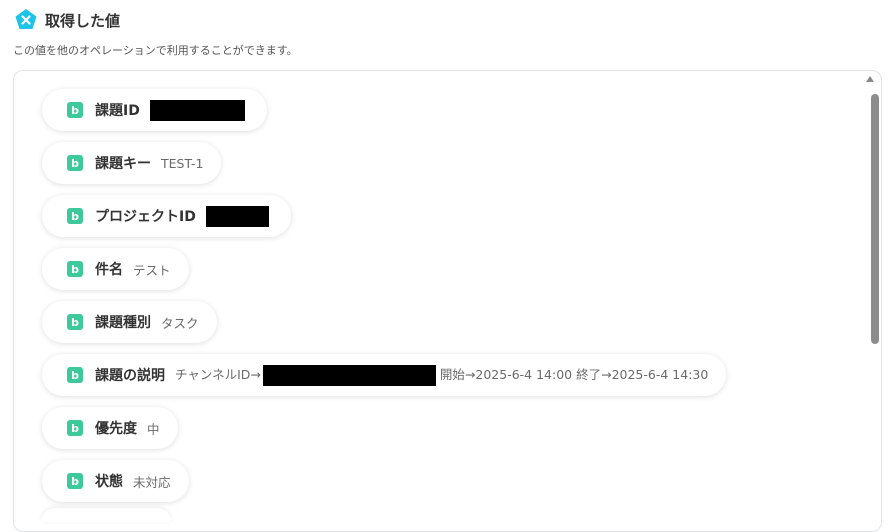  I want to click on value-chip-status: b 状態 未対応, so click(115, 481).